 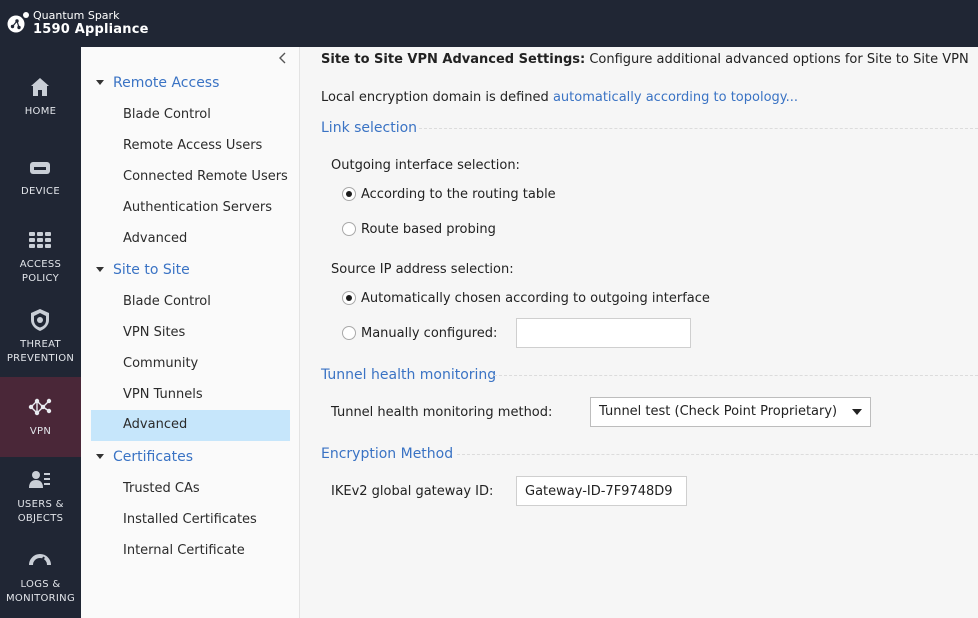 I want to click on vpn-network-icon, so click(x=40, y=407).